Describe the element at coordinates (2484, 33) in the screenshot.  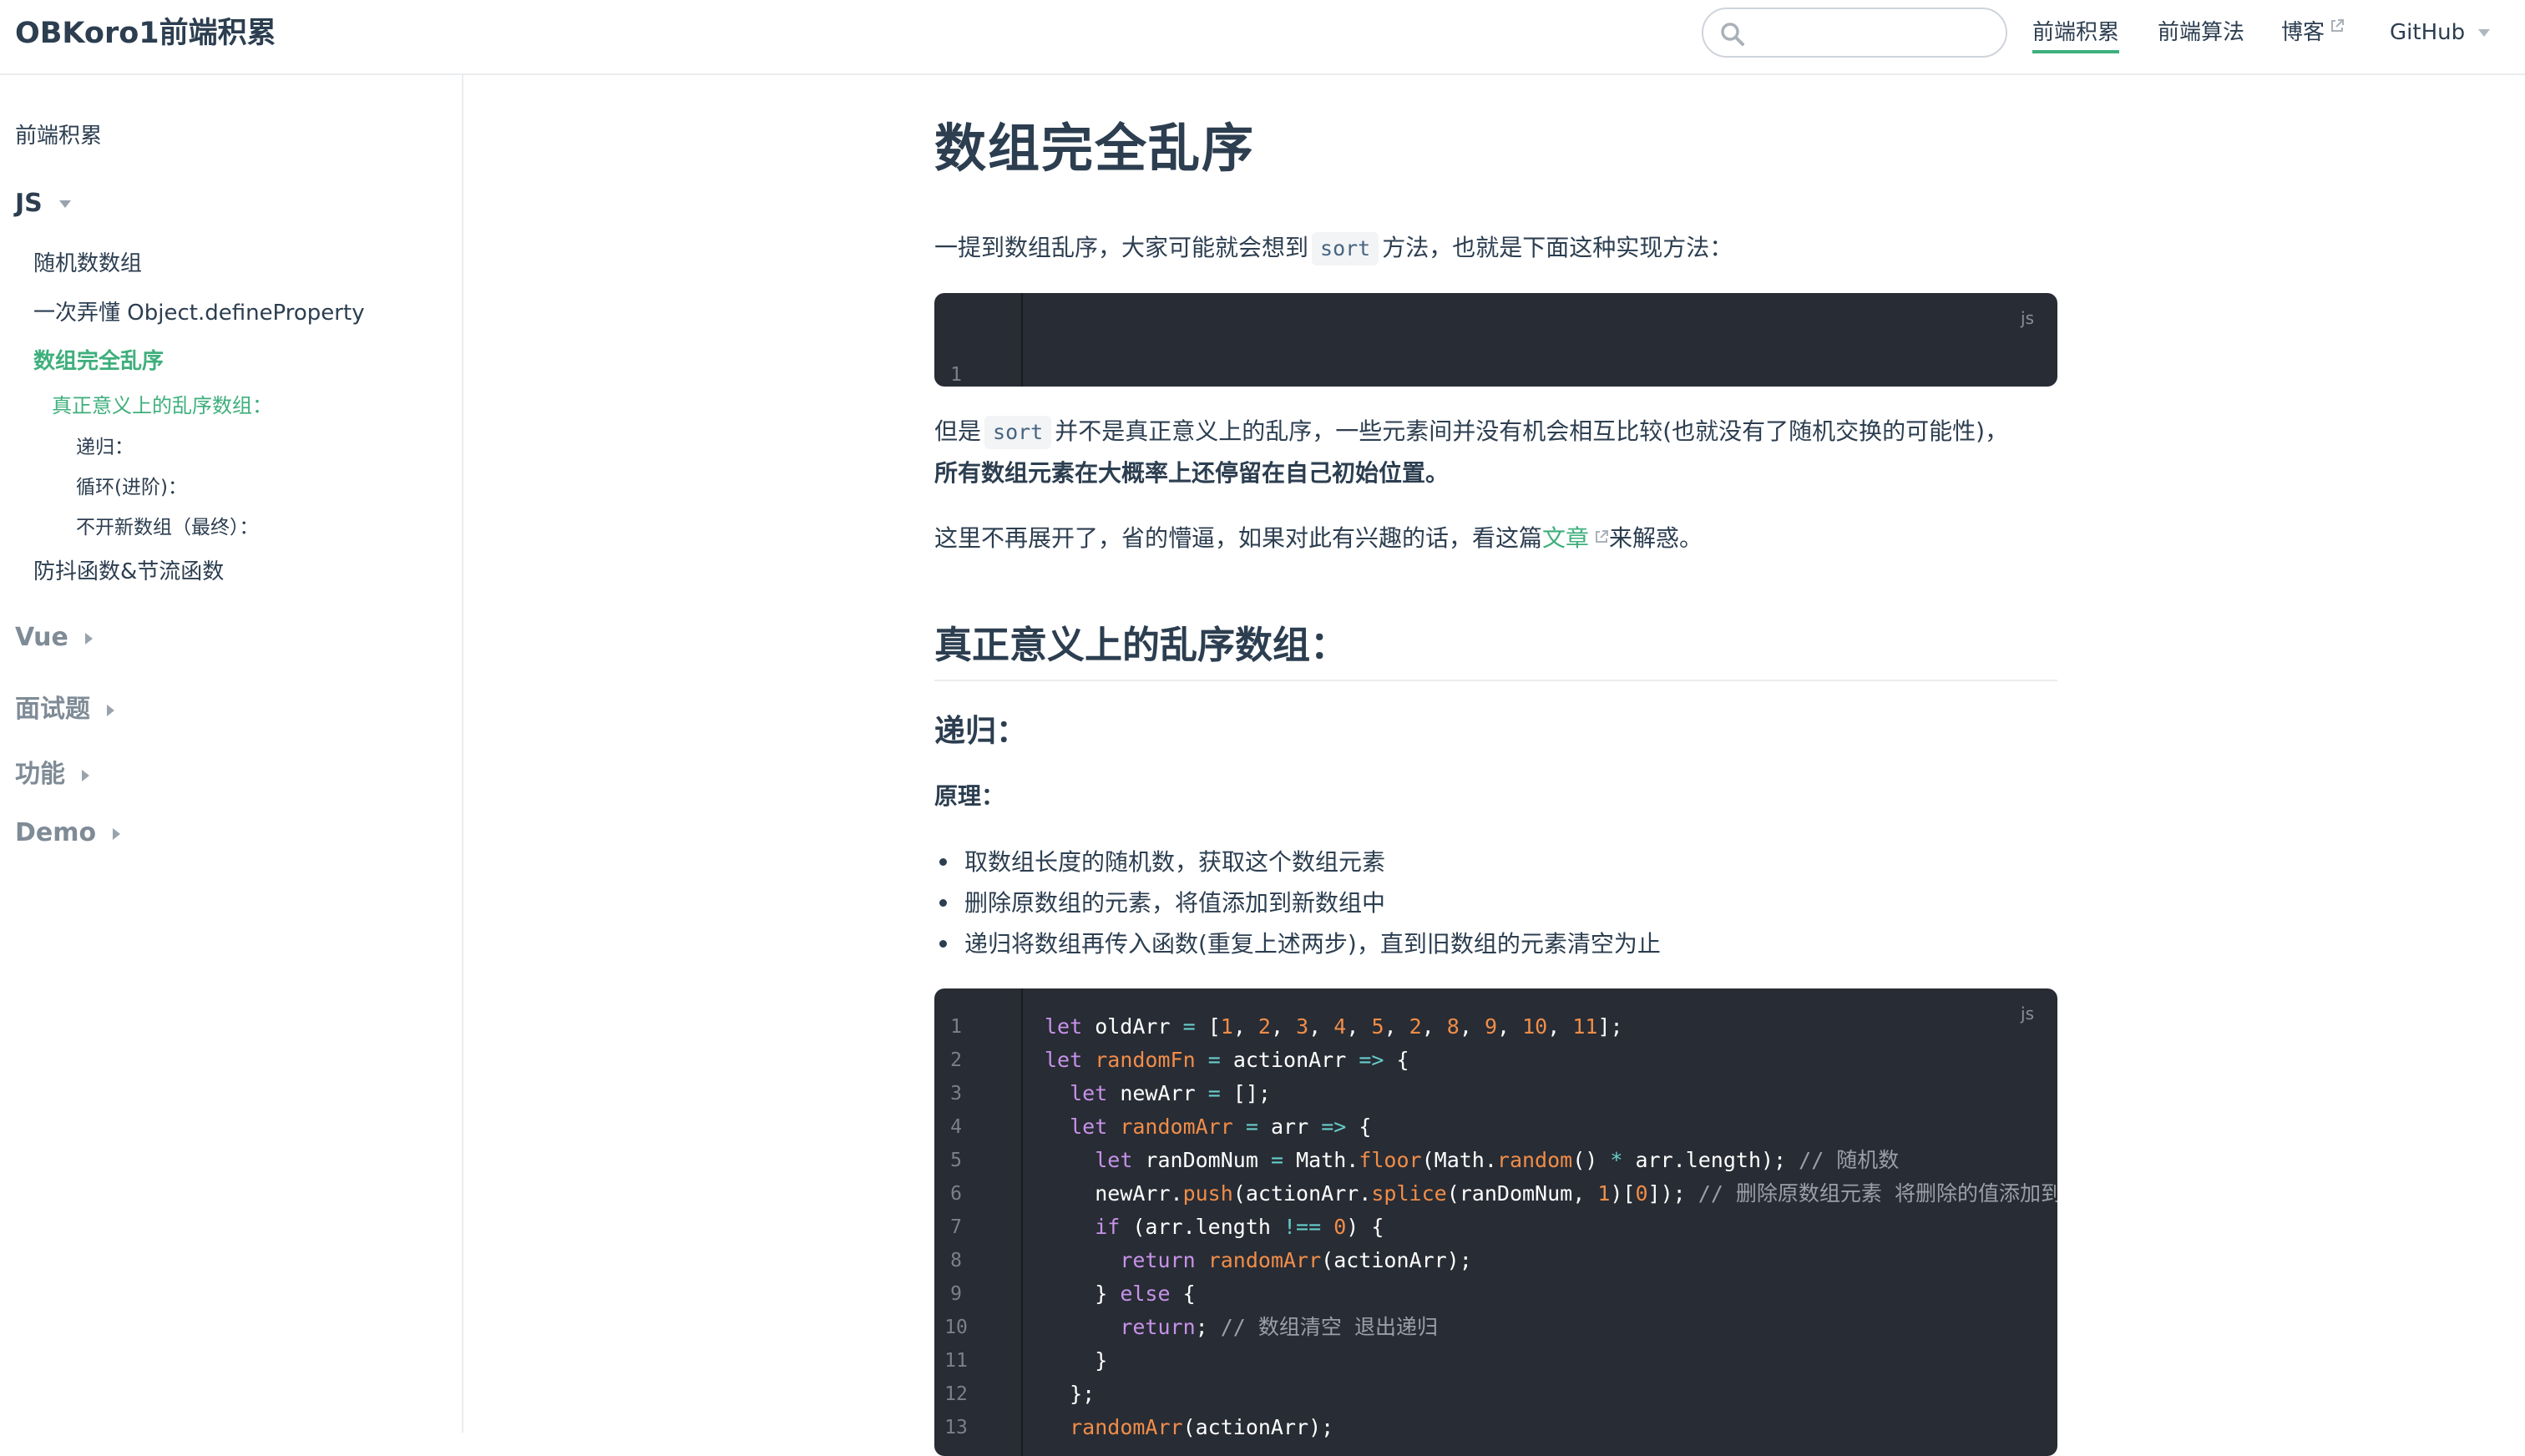
I see `chevron-down-icon` at that location.